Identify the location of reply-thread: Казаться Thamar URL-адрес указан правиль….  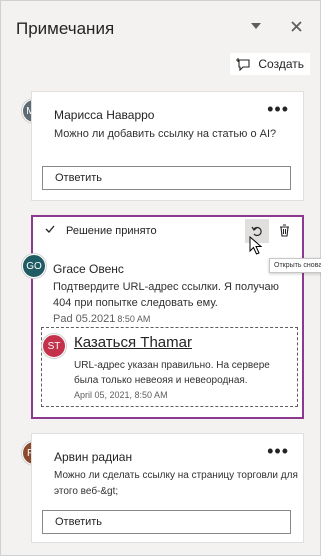
(169, 367).